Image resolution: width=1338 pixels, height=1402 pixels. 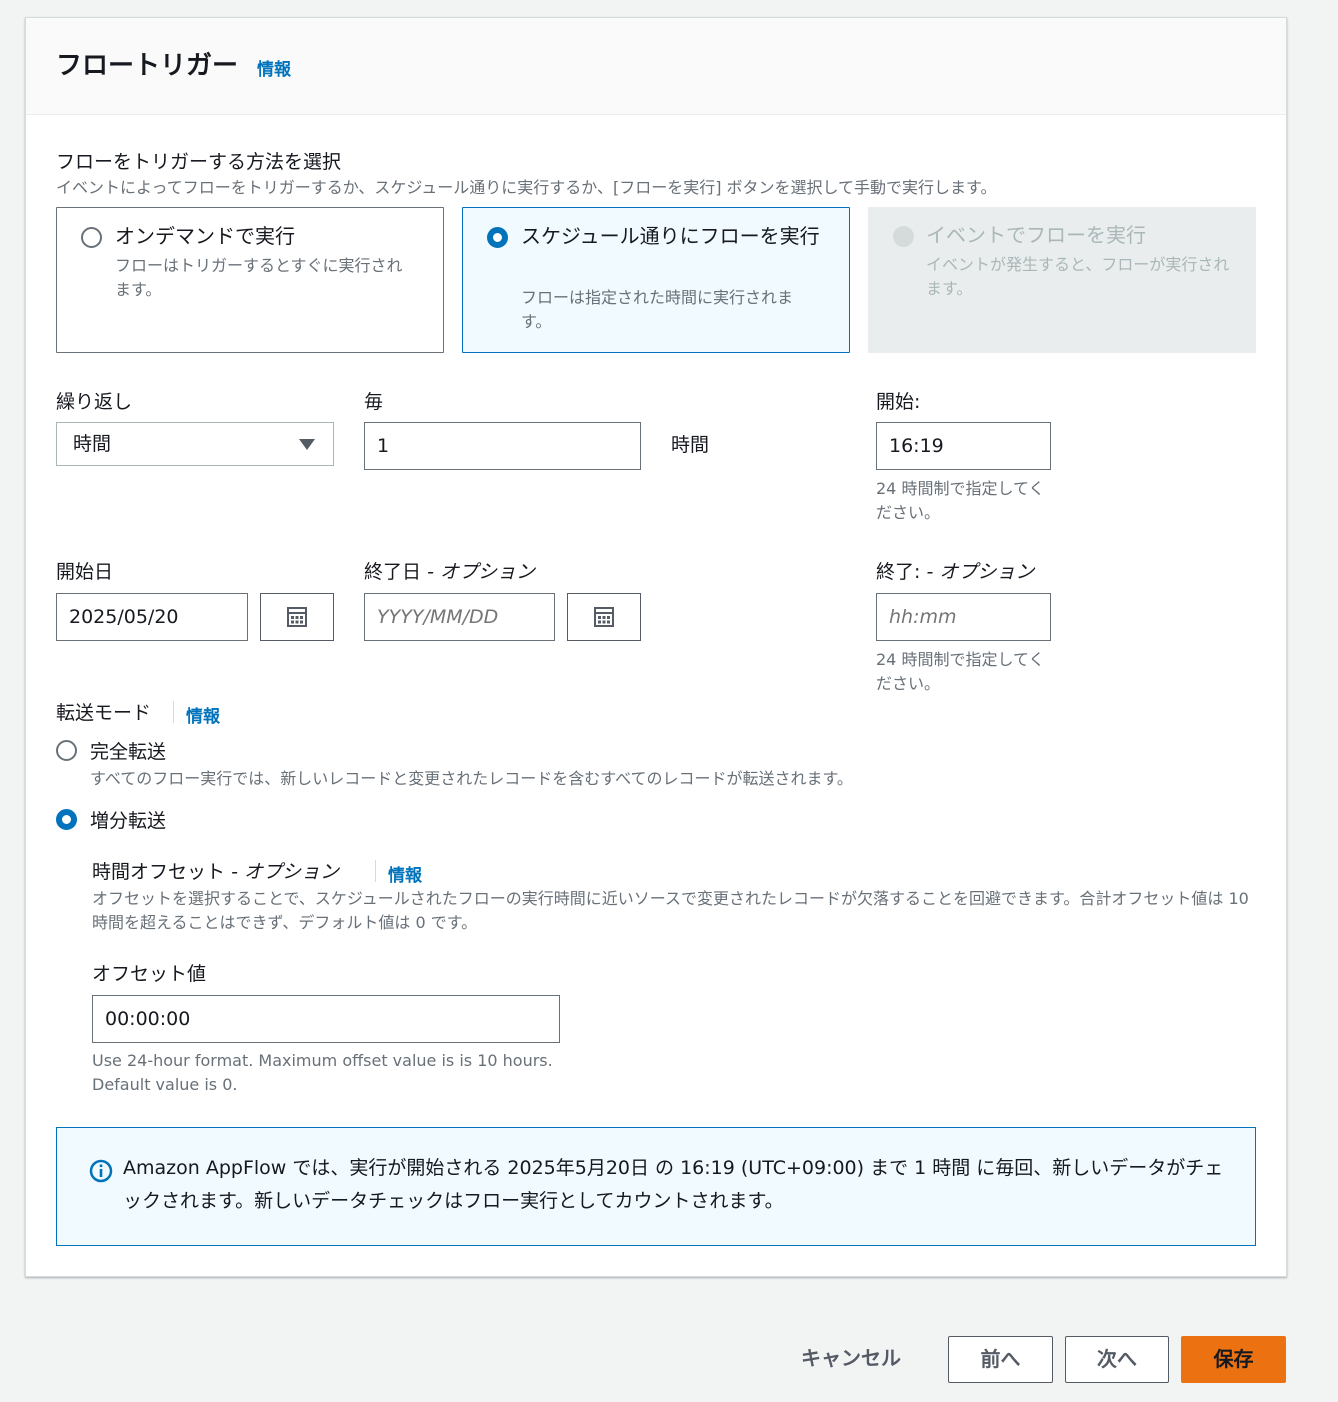 What do you see at coordinates (205, 236) in the screenshot?
I see `tile-on-demand-title: オンデマンドで実行` at bounding box center [205, 236].